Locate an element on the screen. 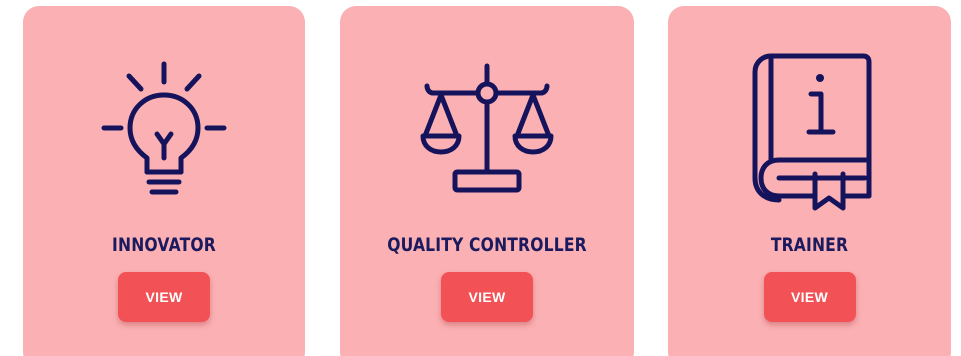 Image resolution: width=961 pixels, height=356 pixels. view-innovator-button: VIEW is located at coordinates (164, 297).